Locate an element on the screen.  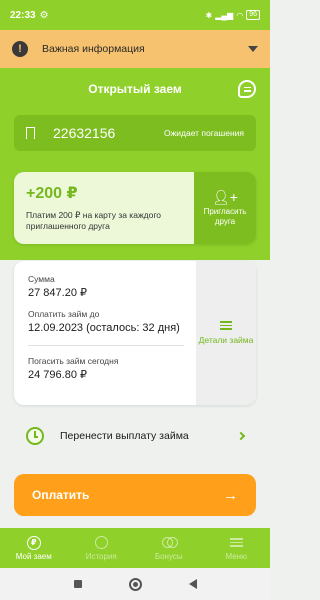
settings-icon: ⚙ is located at coordinates (44, 15).